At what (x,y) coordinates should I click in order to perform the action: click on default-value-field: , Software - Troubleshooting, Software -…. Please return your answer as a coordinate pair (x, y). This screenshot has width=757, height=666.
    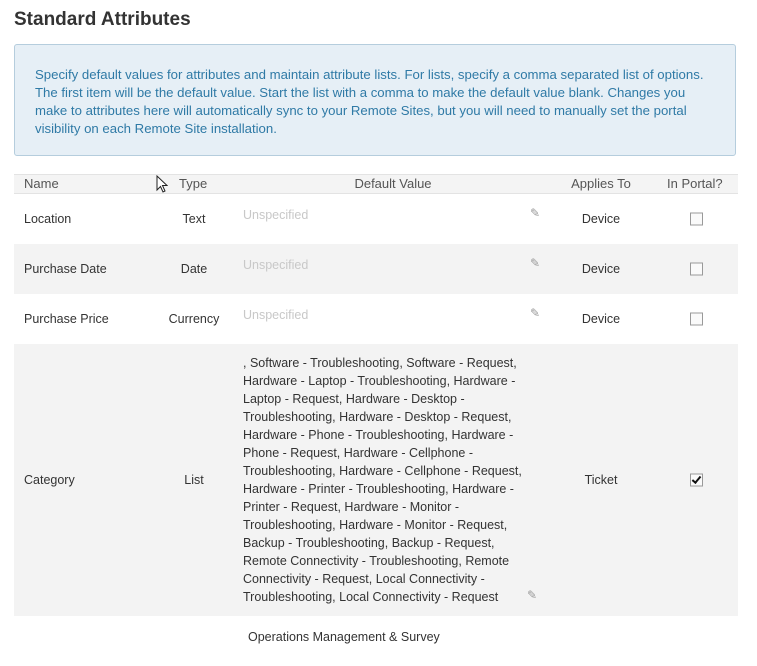
    Looking at the image, I should click on (385, 480).